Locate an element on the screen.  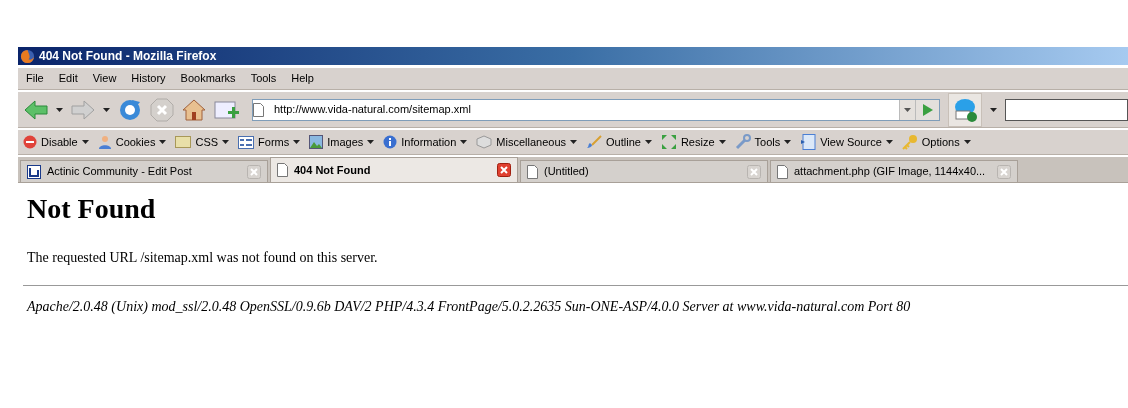
toolbar-menu-button: Forms is located at coordinates (274, 142).